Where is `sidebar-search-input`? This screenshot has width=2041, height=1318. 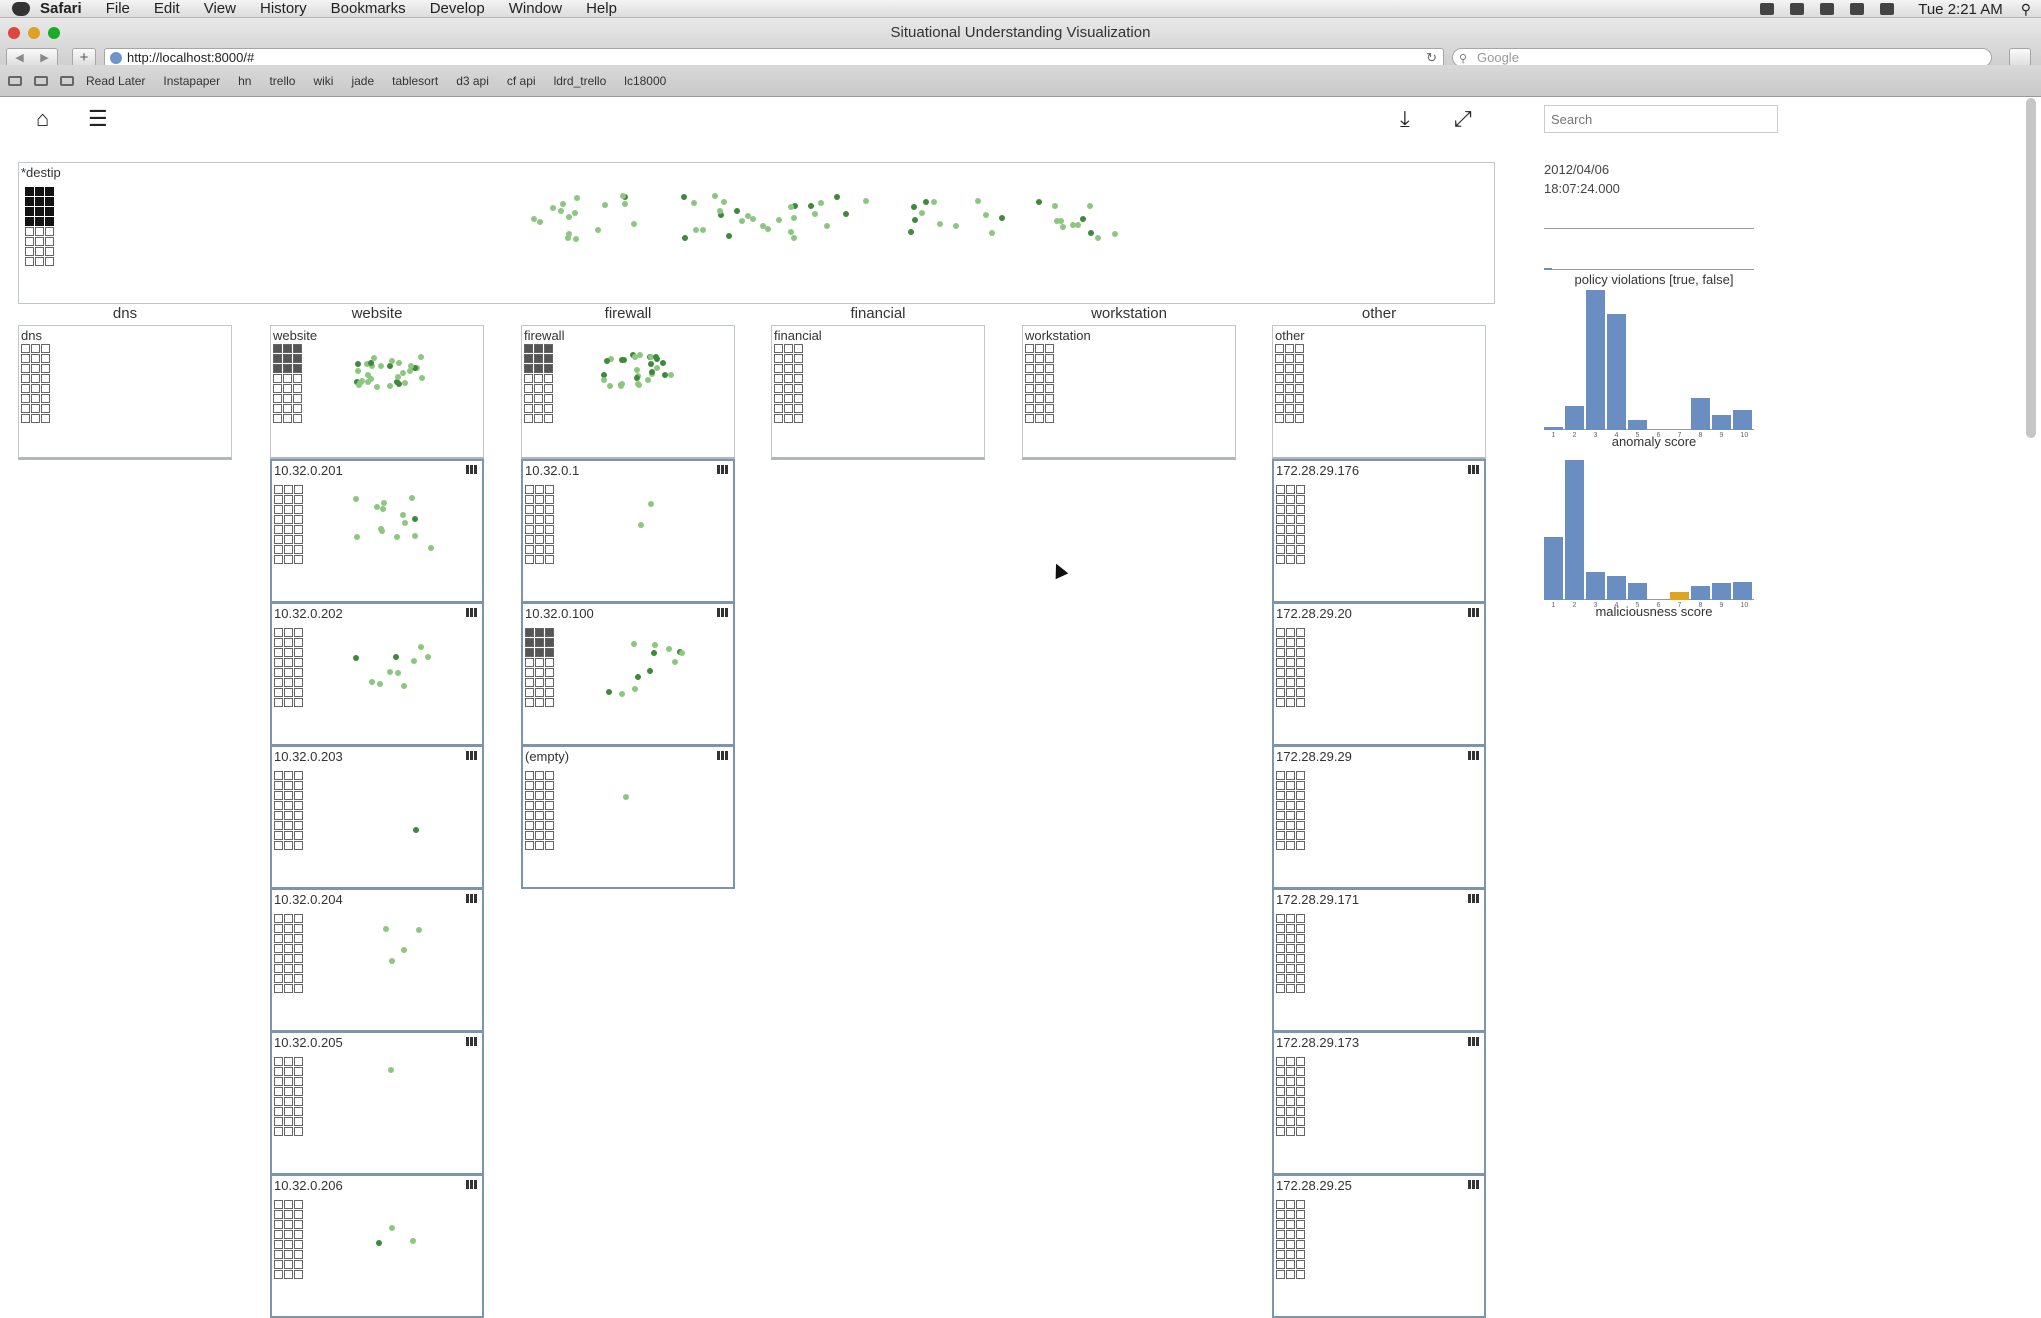 sidebar-search-input is located at coordinates (1661, 119).